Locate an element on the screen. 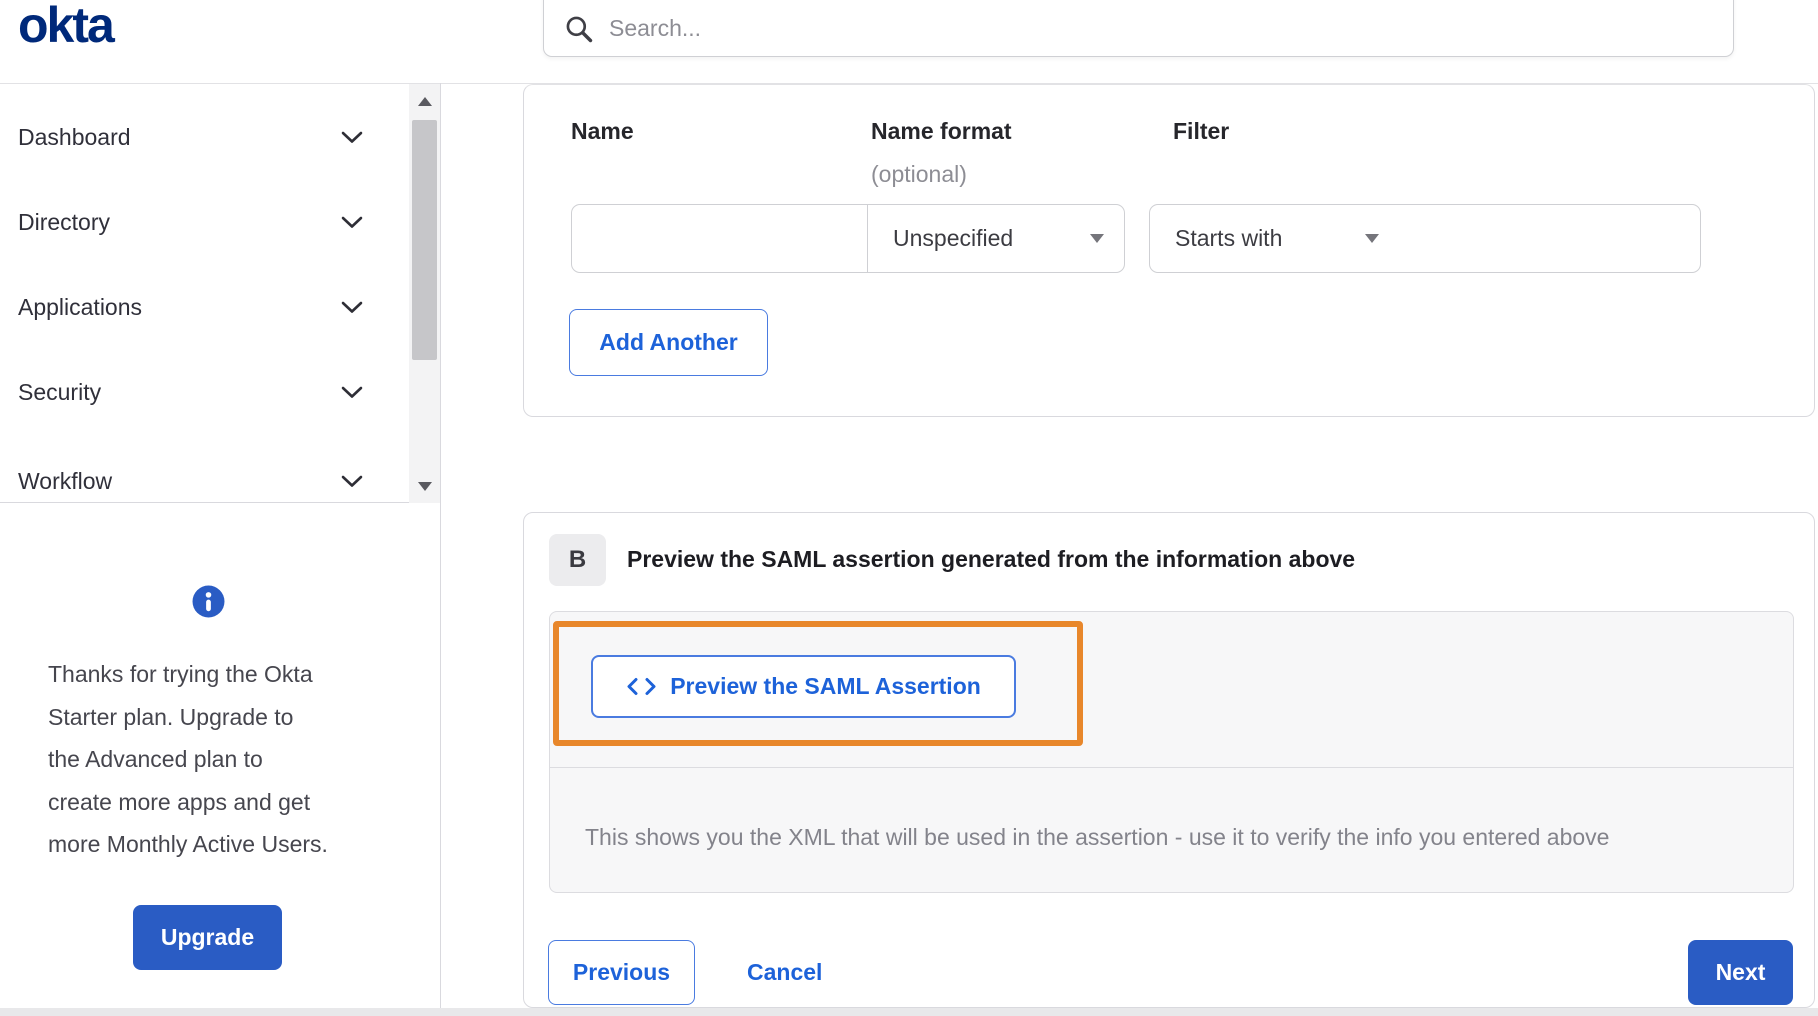  preview-saml-assertion-button: Preview the SAML Assertion is located at coordinates (803, 686).